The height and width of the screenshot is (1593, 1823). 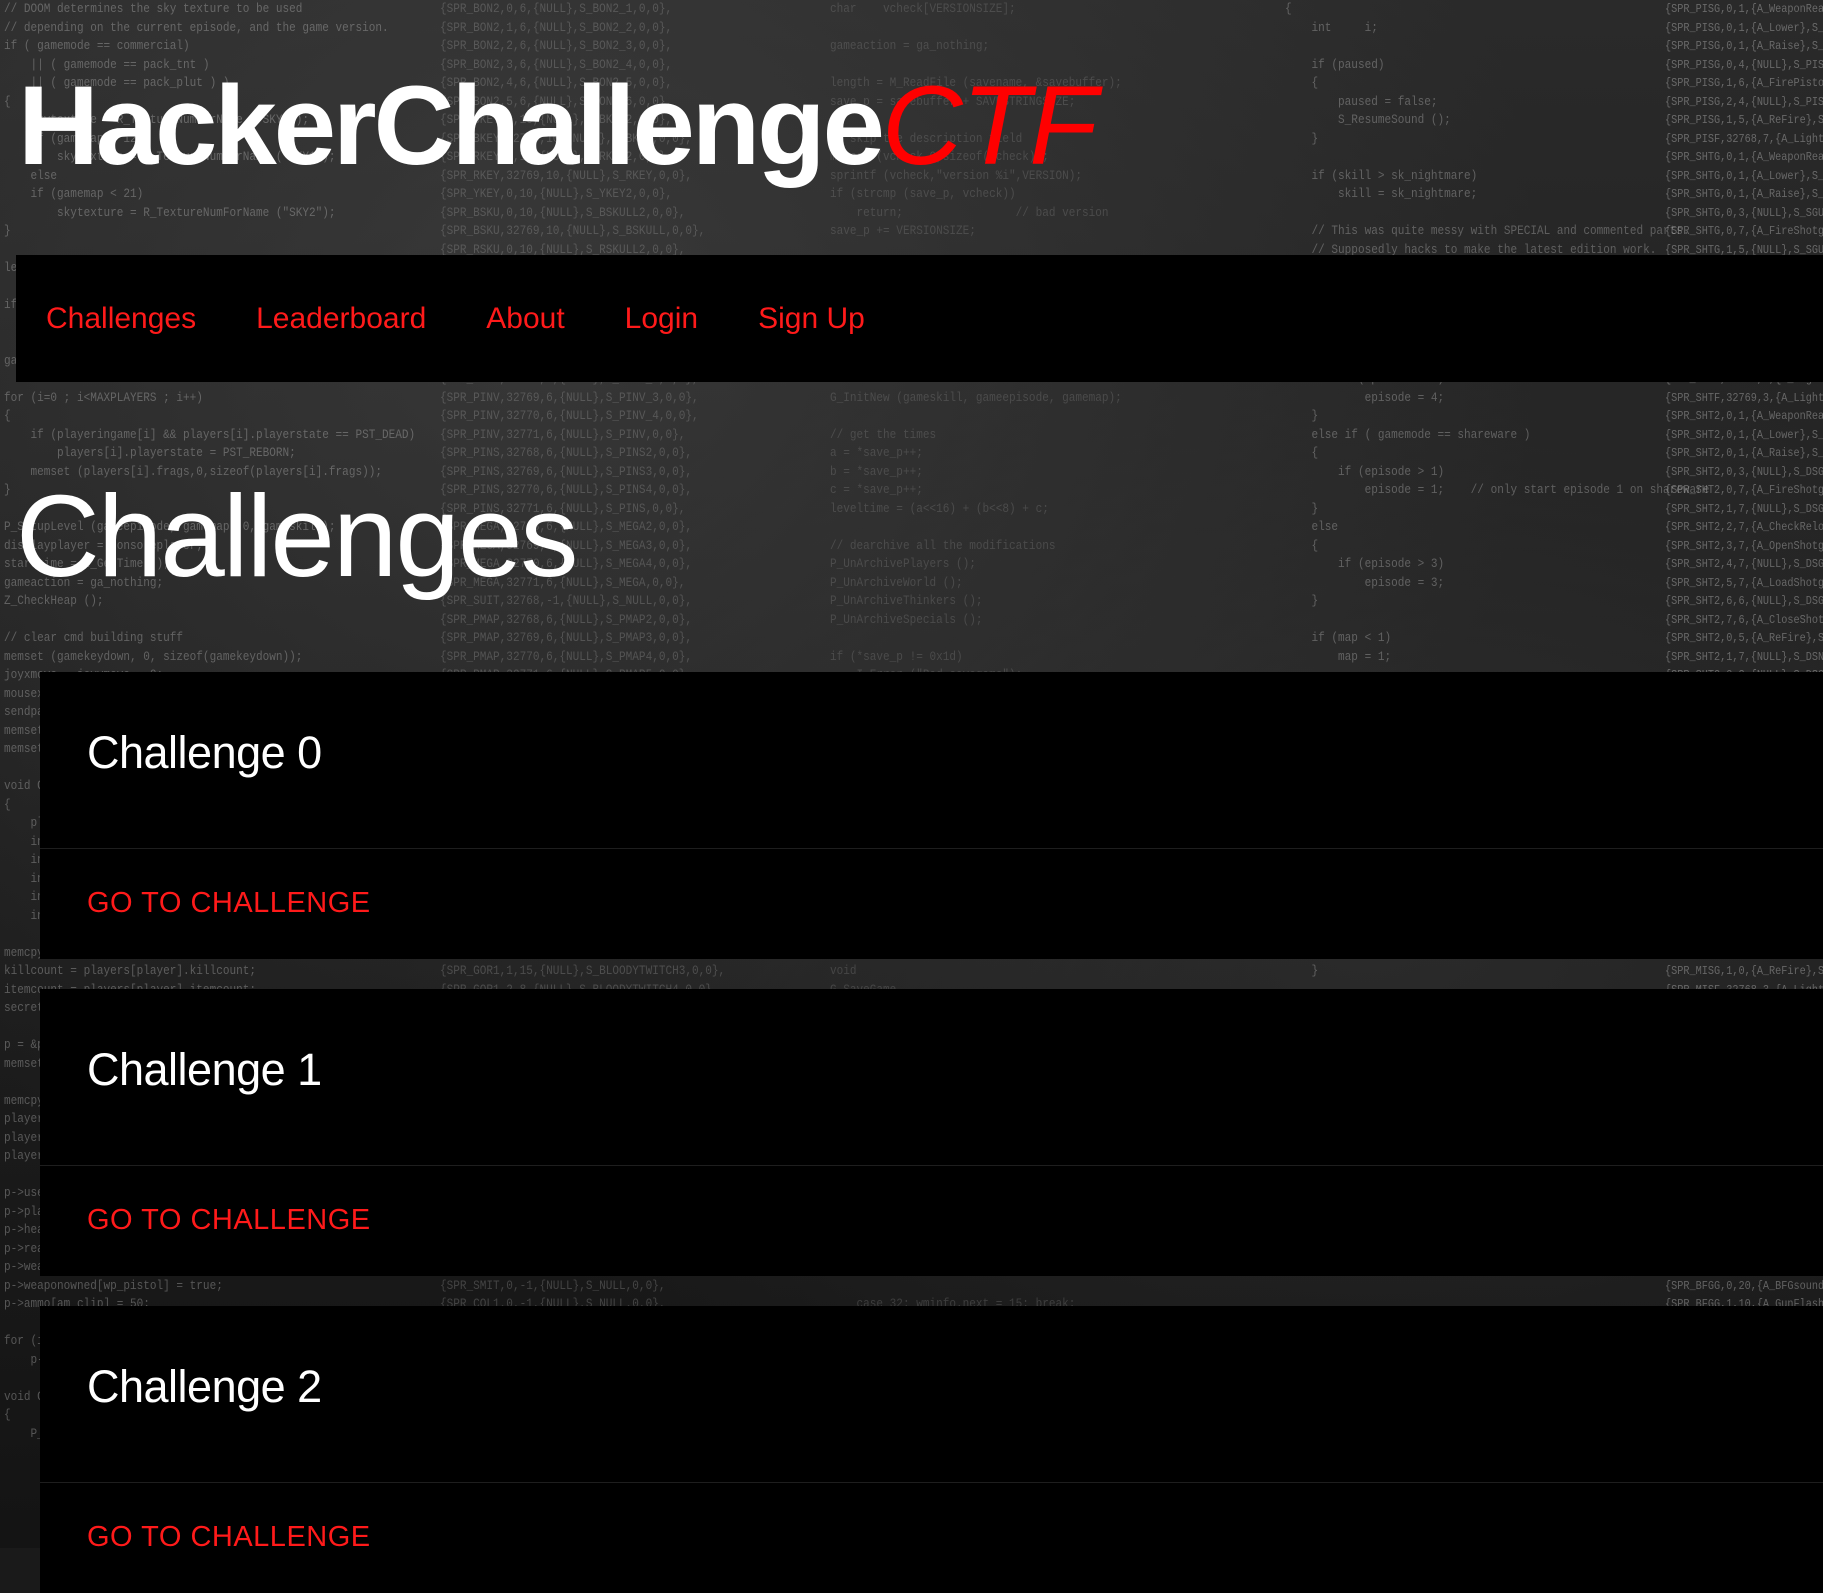 What do you see at coordinates (341, 319) in the screenshot?
I see `nav-link-leaderboard: Leaderboard` at bounding box center [341, 319].